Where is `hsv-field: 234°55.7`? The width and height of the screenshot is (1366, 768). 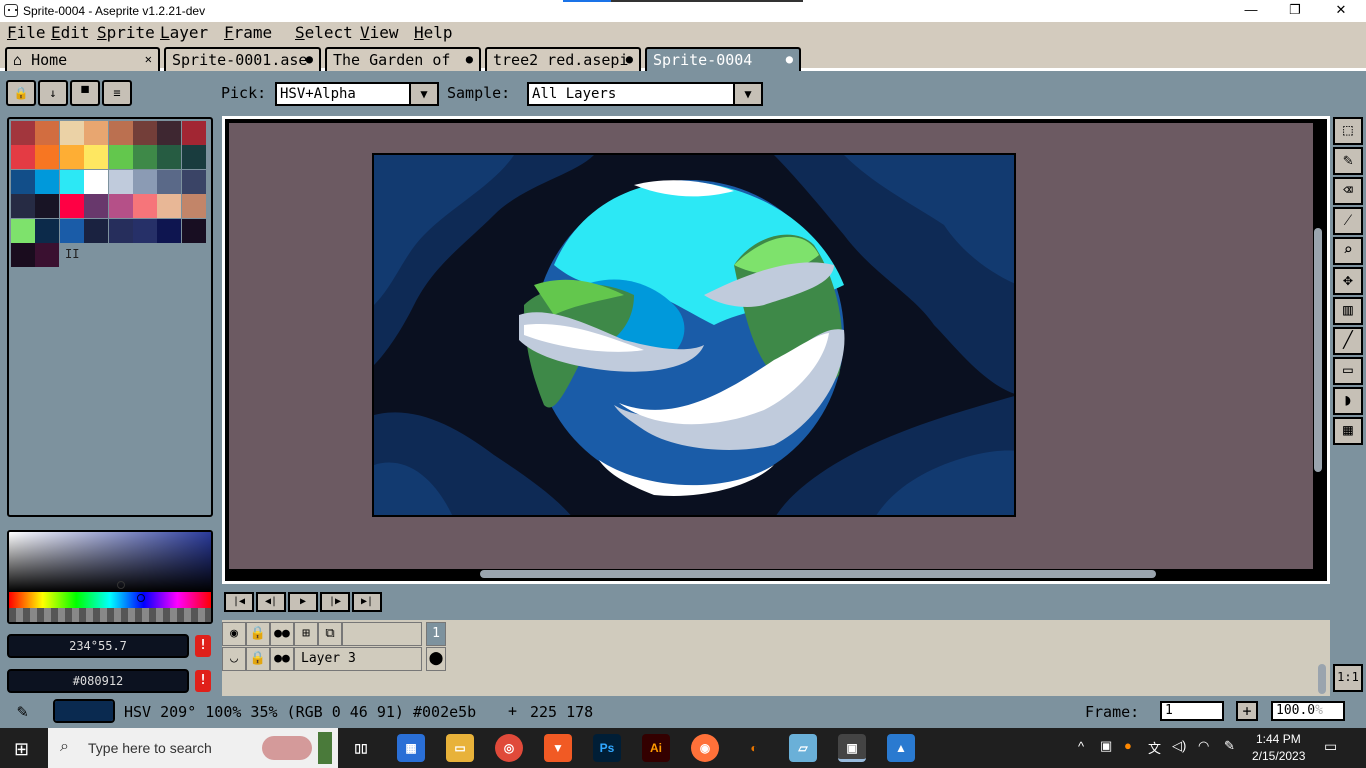 hsv-field: 234°55.7 is located at coordinates (98, 646).